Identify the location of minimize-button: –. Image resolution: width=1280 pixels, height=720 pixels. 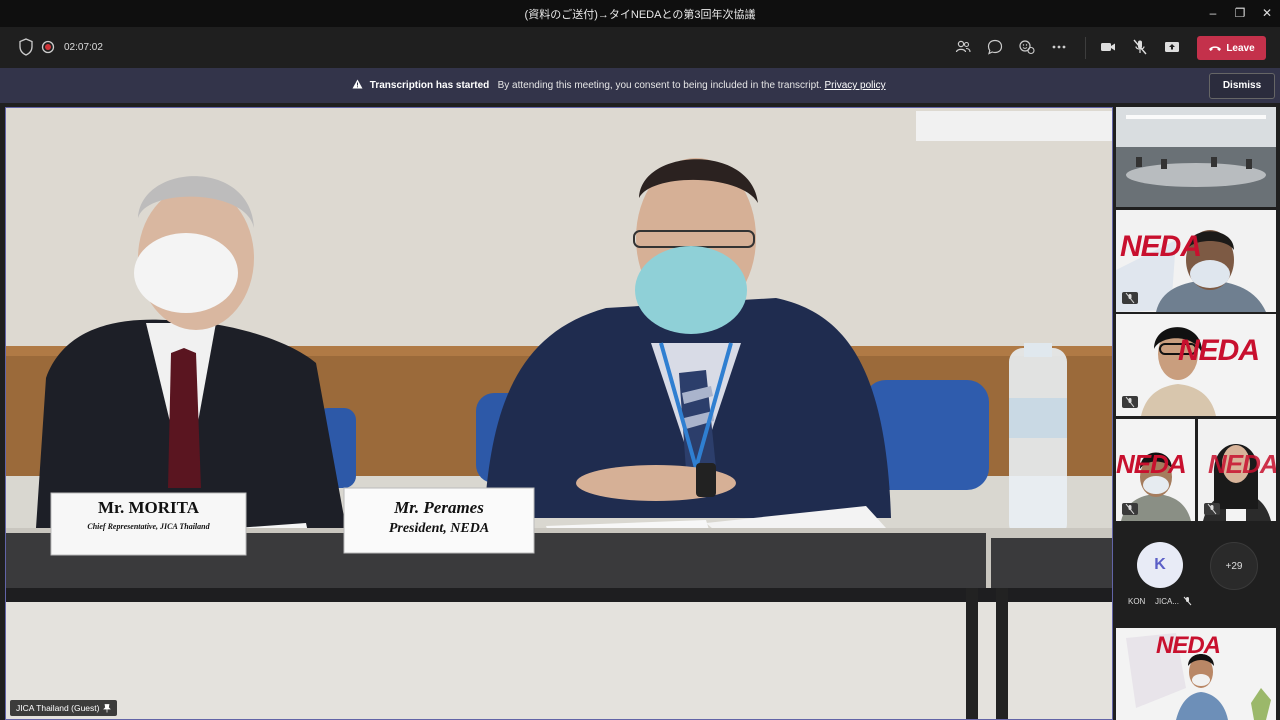
(1213, 13).